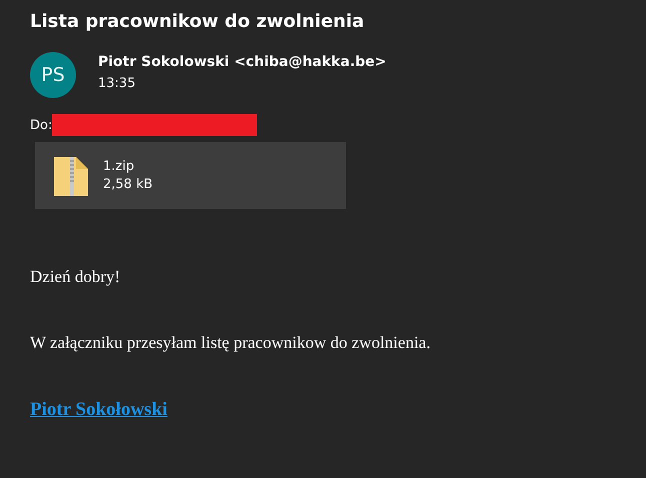 This screenshot has width=646, height=478. I want to click on zip-folder-icon, so click(71, 175).